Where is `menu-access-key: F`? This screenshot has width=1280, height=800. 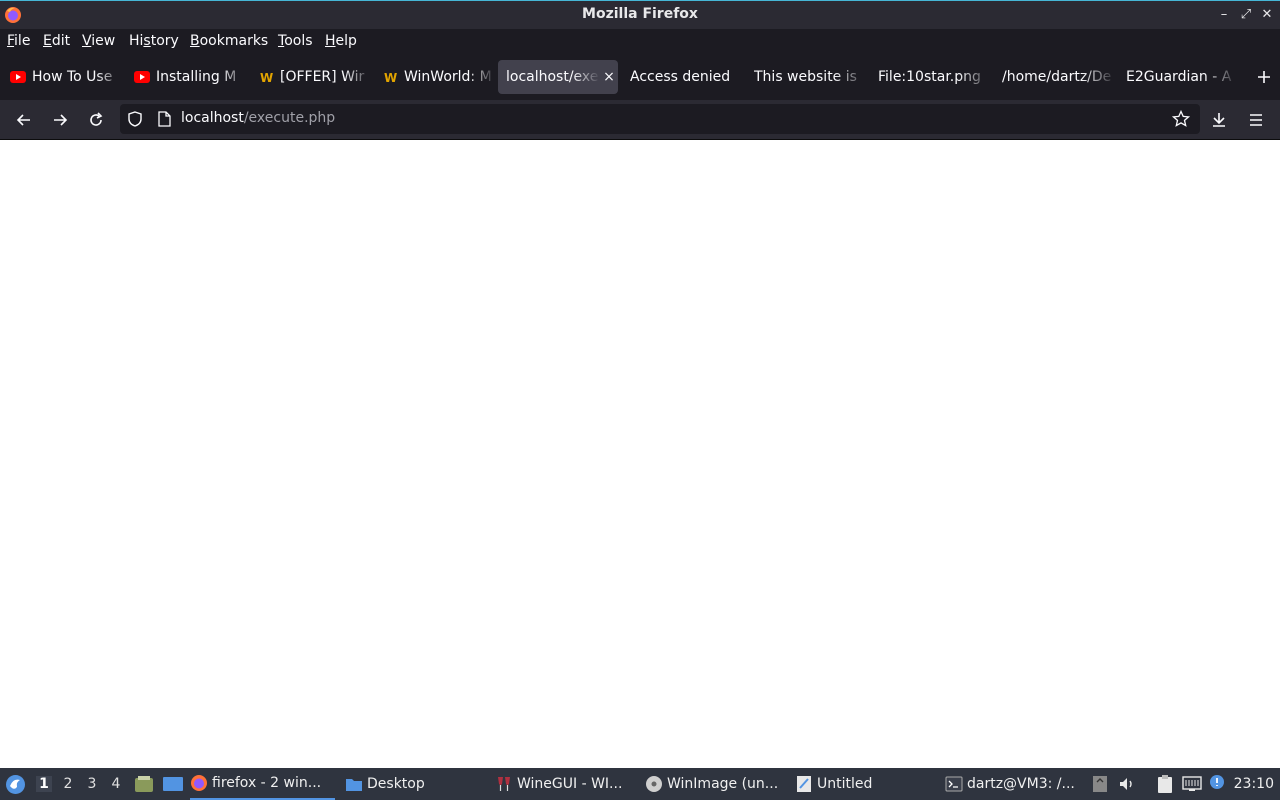
menu-access-key: F is located at coordinates (11, 41).